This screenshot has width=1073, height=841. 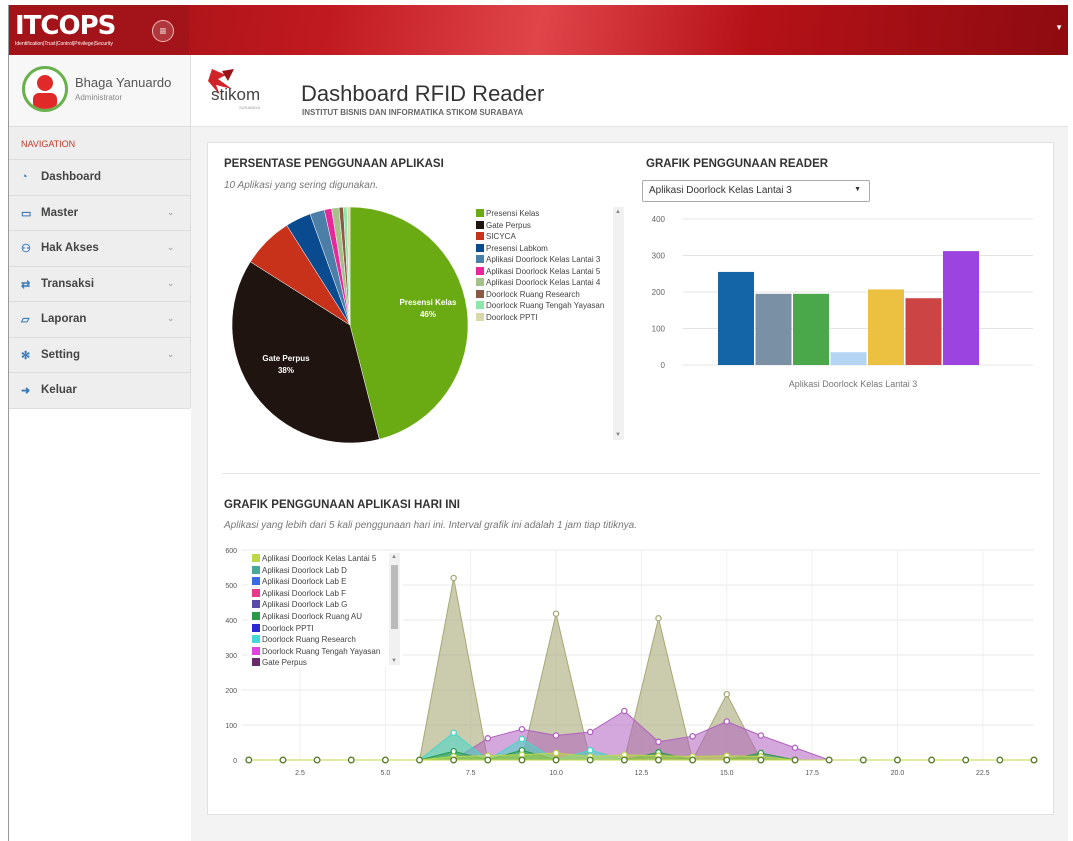 What do you see at coordinates (170, 354) in the screenshot?
I see `chevron-down-icon: ⌄` at bounding box center [170, 354].